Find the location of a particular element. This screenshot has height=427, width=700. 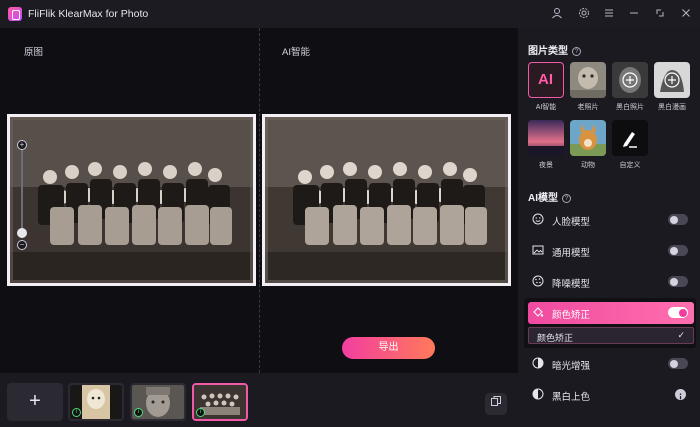

animal-tile is located at coordinates (588, 138).